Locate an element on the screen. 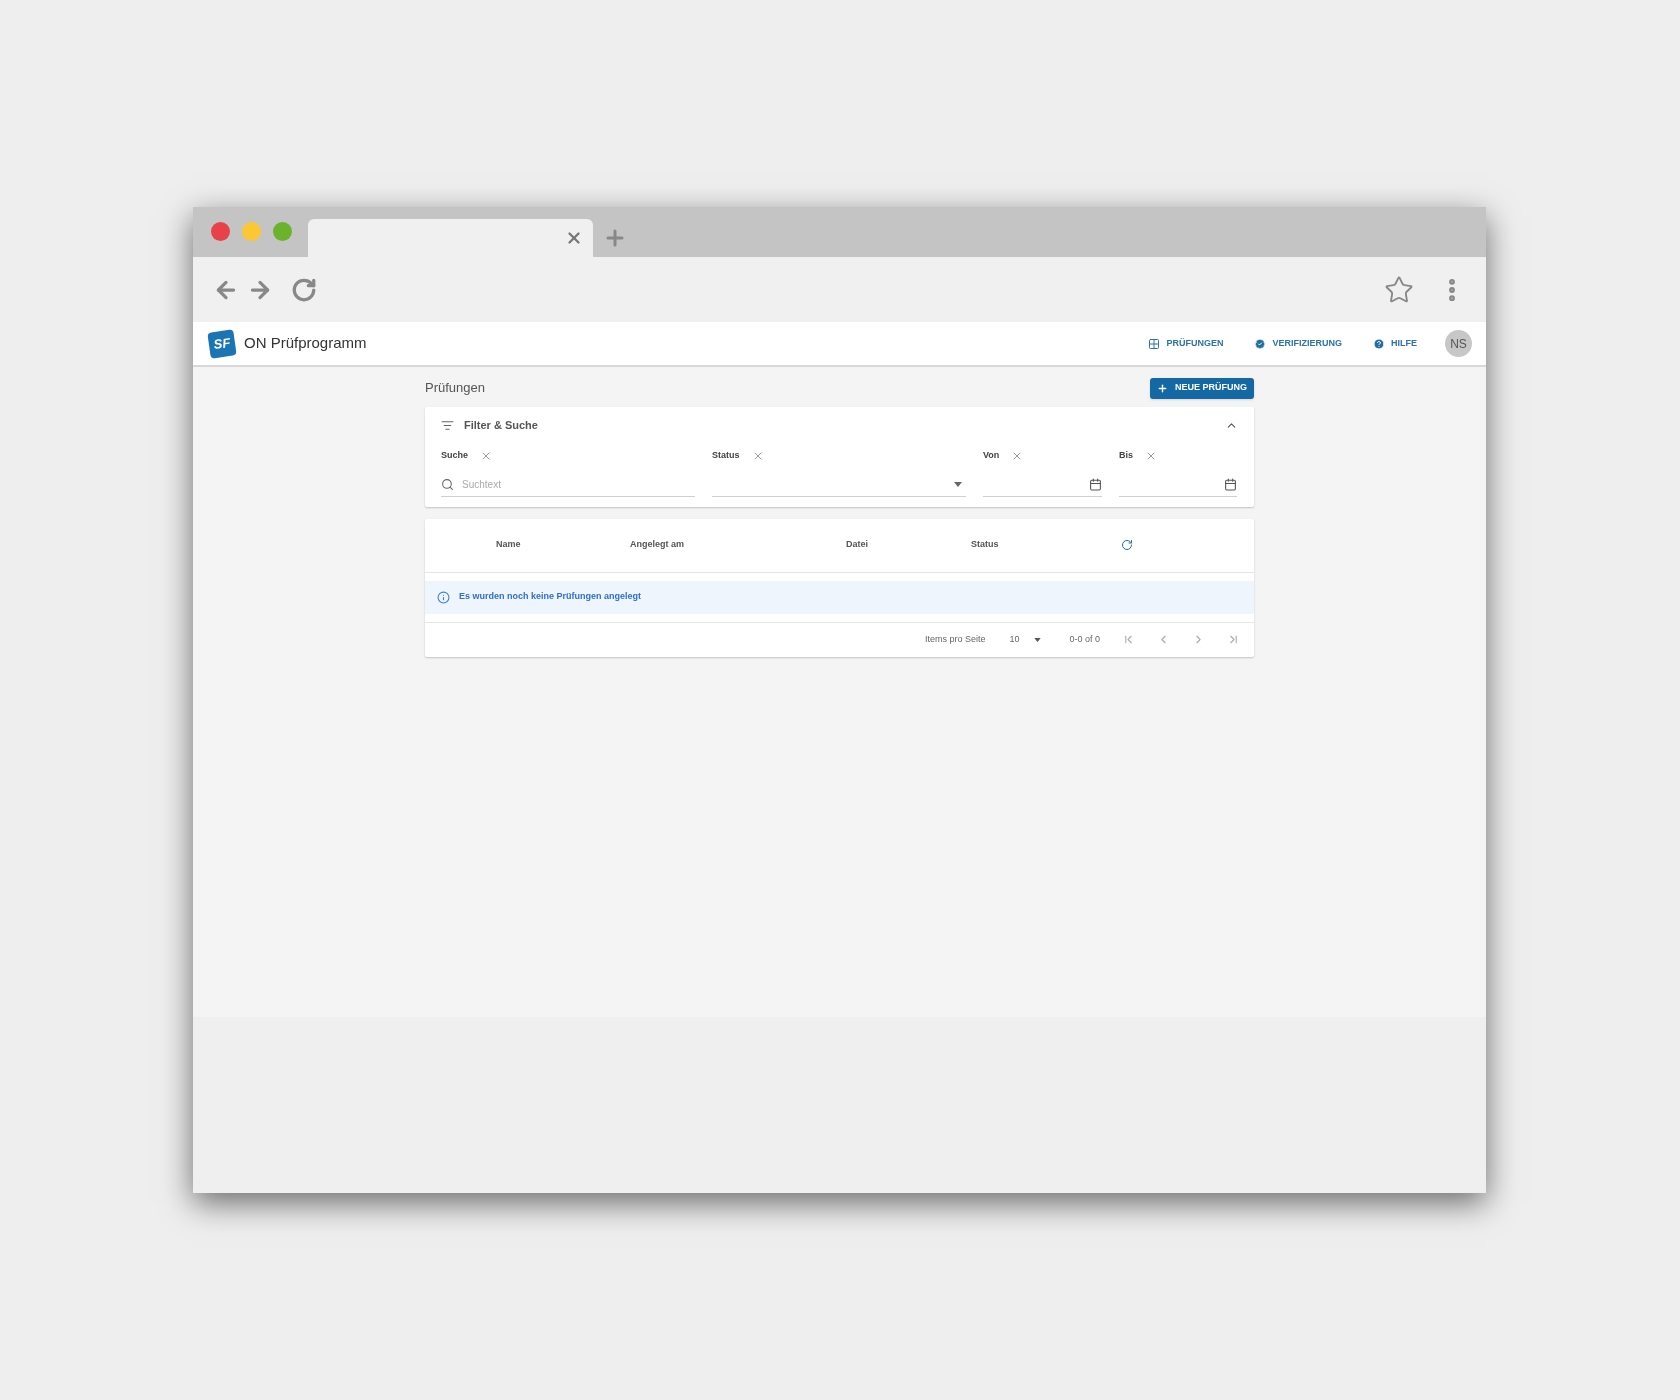 The width and height of the screenshot is (1680, 1400). check-badge-icon is located at coordinates (1260, 343).